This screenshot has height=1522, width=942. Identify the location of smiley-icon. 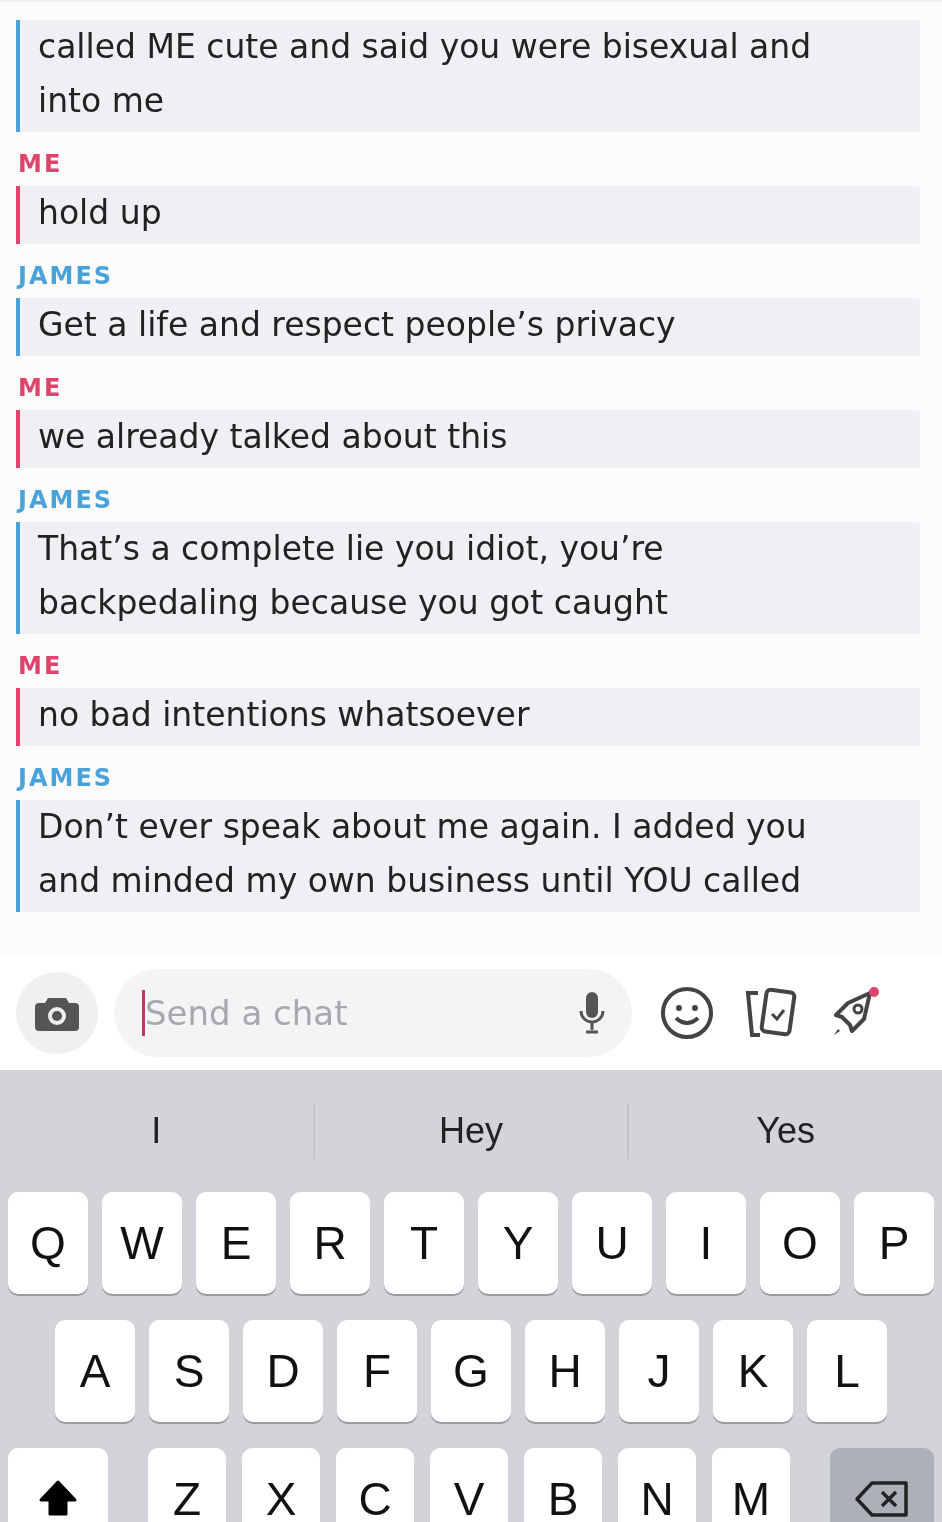
(687, 1012).